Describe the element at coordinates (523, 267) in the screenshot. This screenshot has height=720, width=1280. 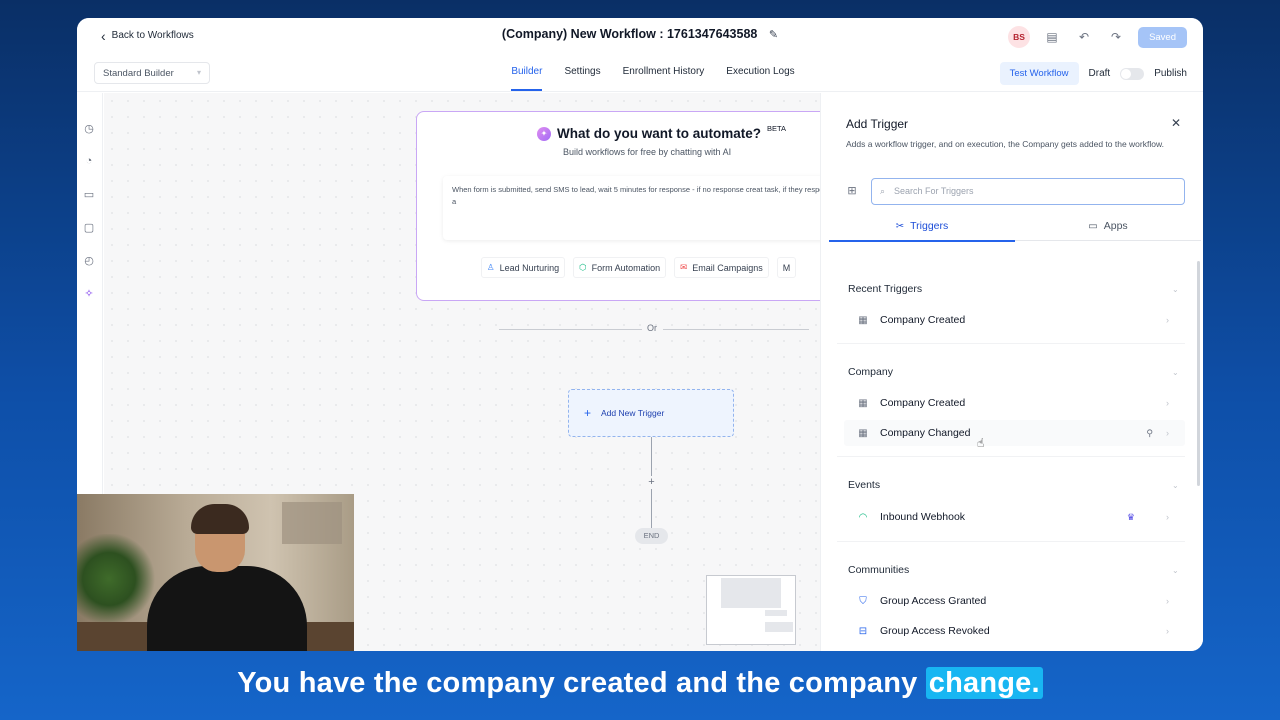
I see `chip-lead-nurturing: ♙ Lead Nurturing` at that location.